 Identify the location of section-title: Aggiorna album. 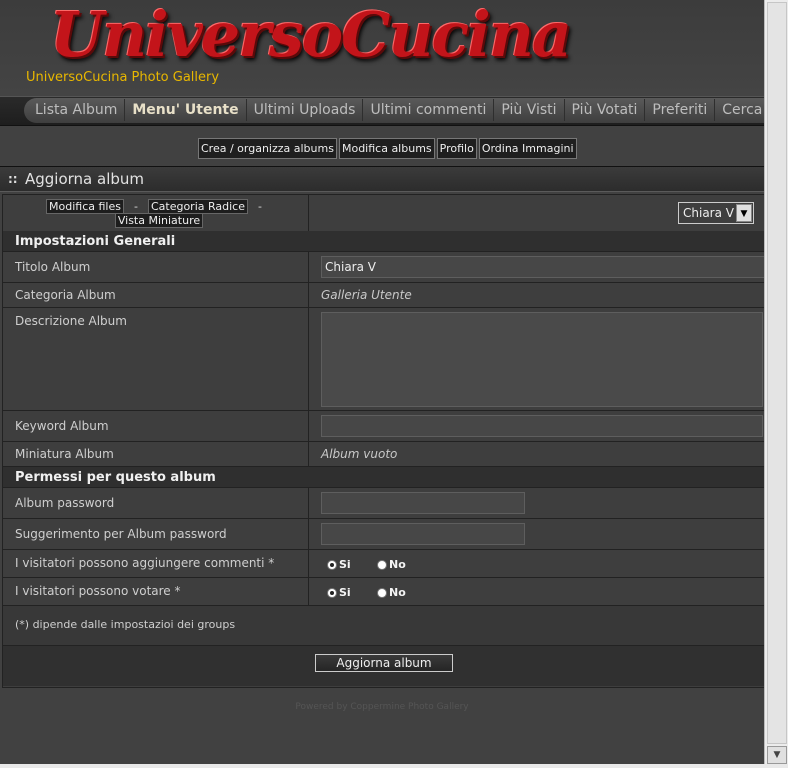
(85, 179).